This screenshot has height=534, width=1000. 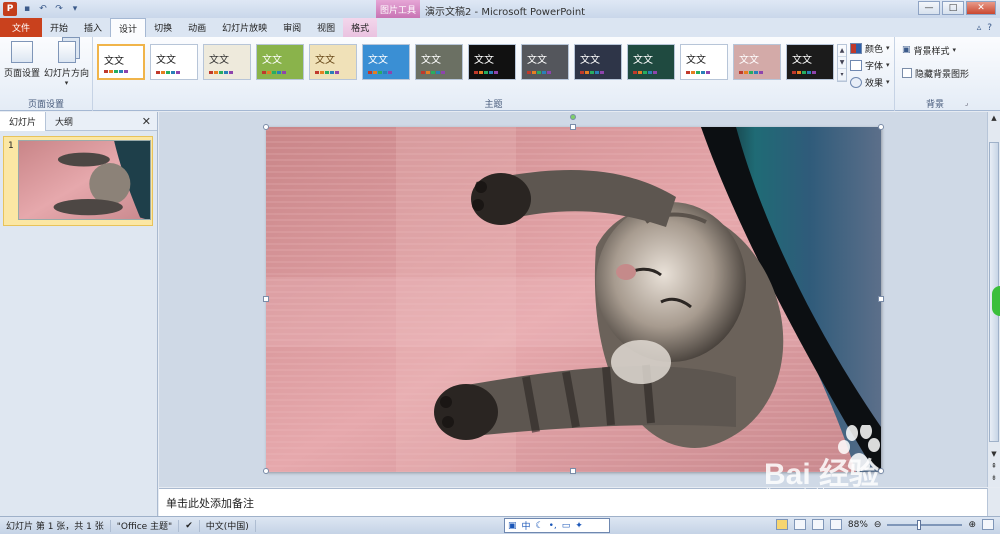 What do you see at coordinates (966, 103) in the screenshot?
I see `dialog-launcher-icon: ⌟` at bounding box center [966, 103].